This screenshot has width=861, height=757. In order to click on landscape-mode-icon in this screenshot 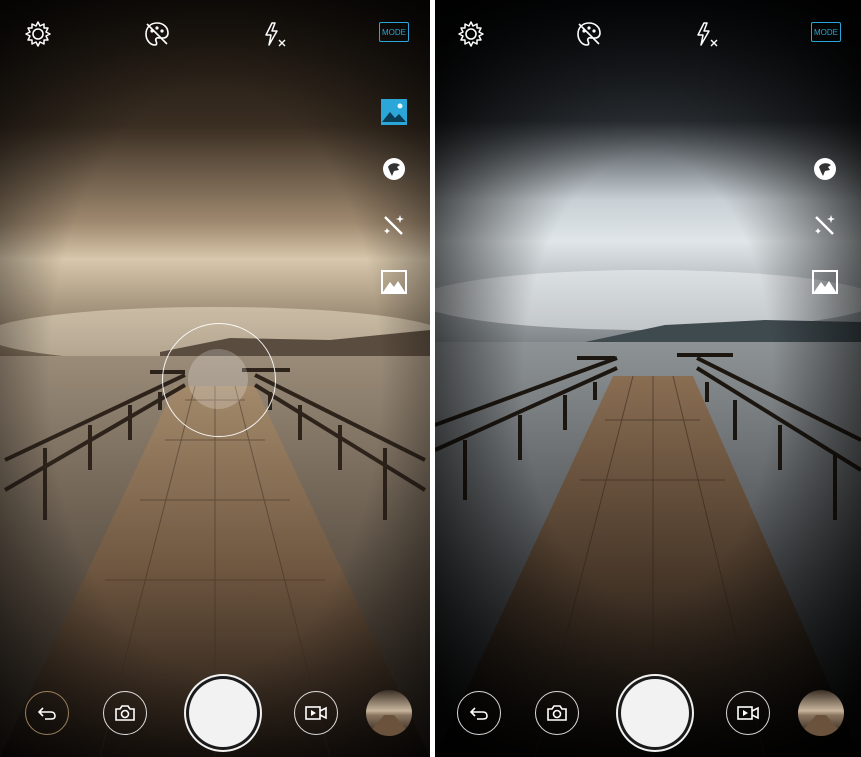, I will do `click(394, 112)`.